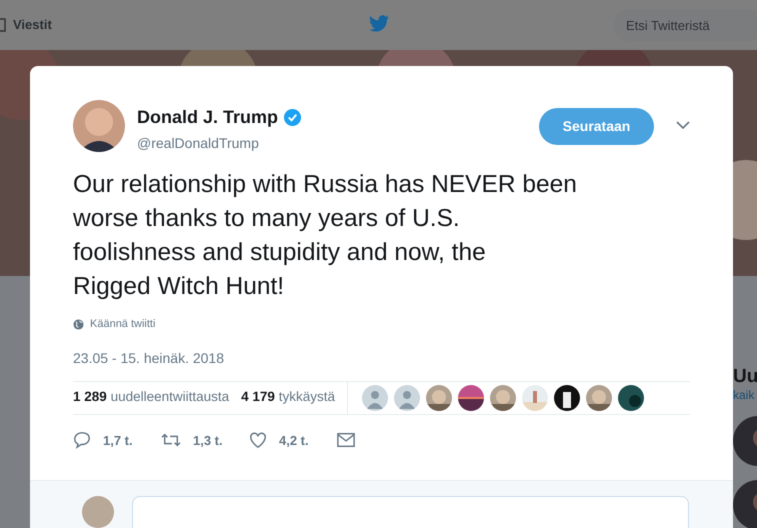  I want to click on action-count: 1,7 t., so click(118, 441).